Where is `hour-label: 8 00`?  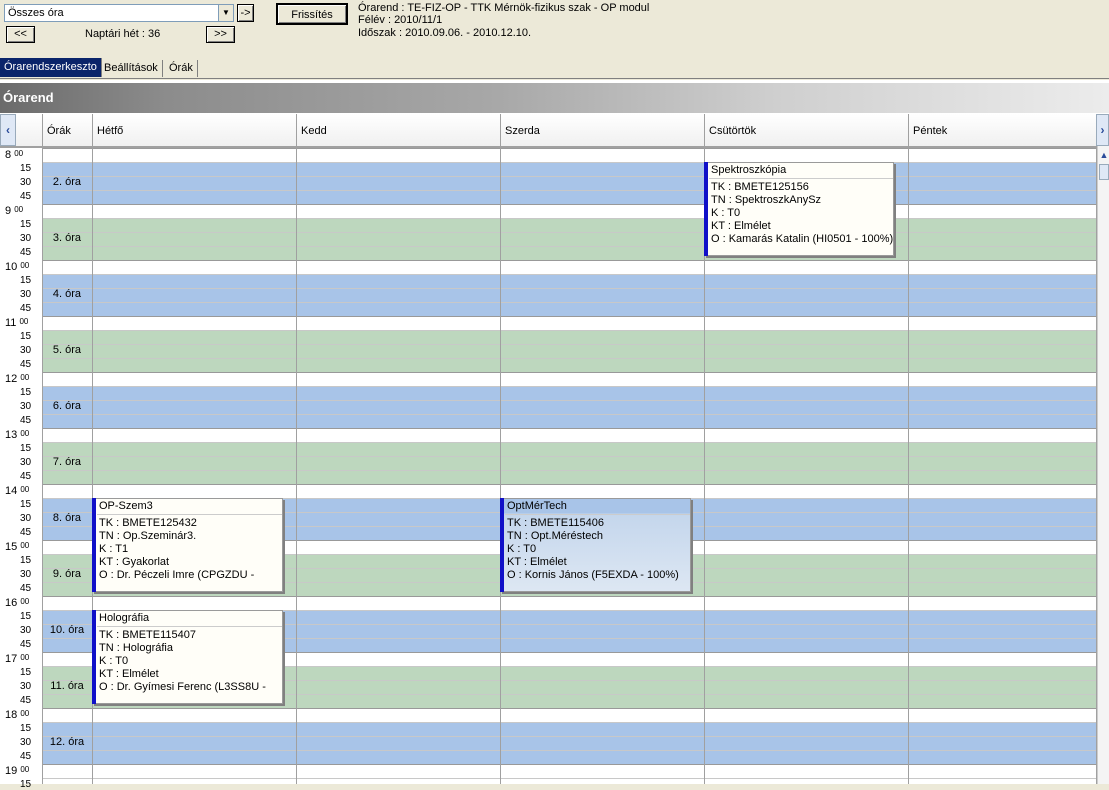 hour-label: 8 00 is located at coordinates (14, 155).